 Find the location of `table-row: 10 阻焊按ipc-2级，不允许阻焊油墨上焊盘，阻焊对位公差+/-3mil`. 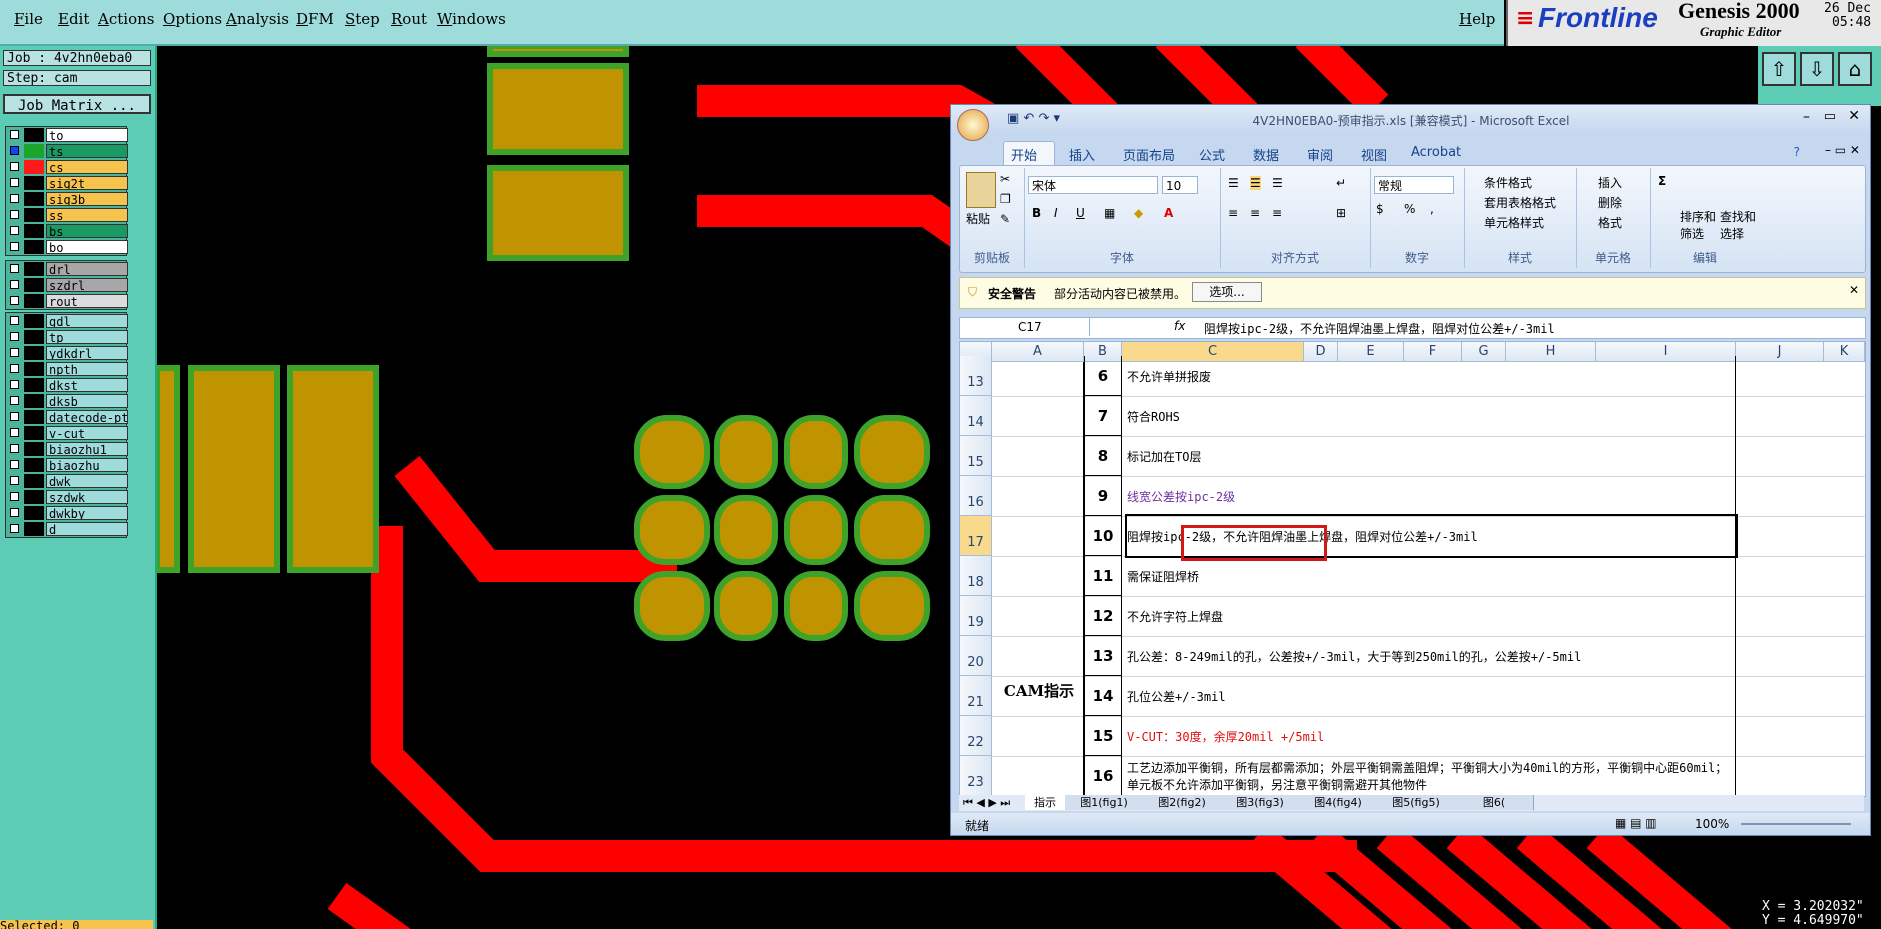

table-row: 10 阻焊按ipc-2级，不允许阻焊油墨上焊盘，阻焊对位公差+/-3mil is located at coordinates (1428, 536).